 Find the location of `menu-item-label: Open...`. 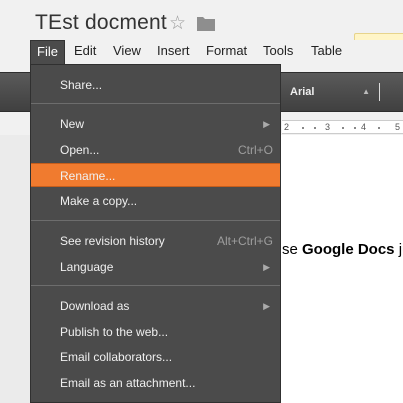

menu-item-label: Open... is located at coordinates (80, 150).